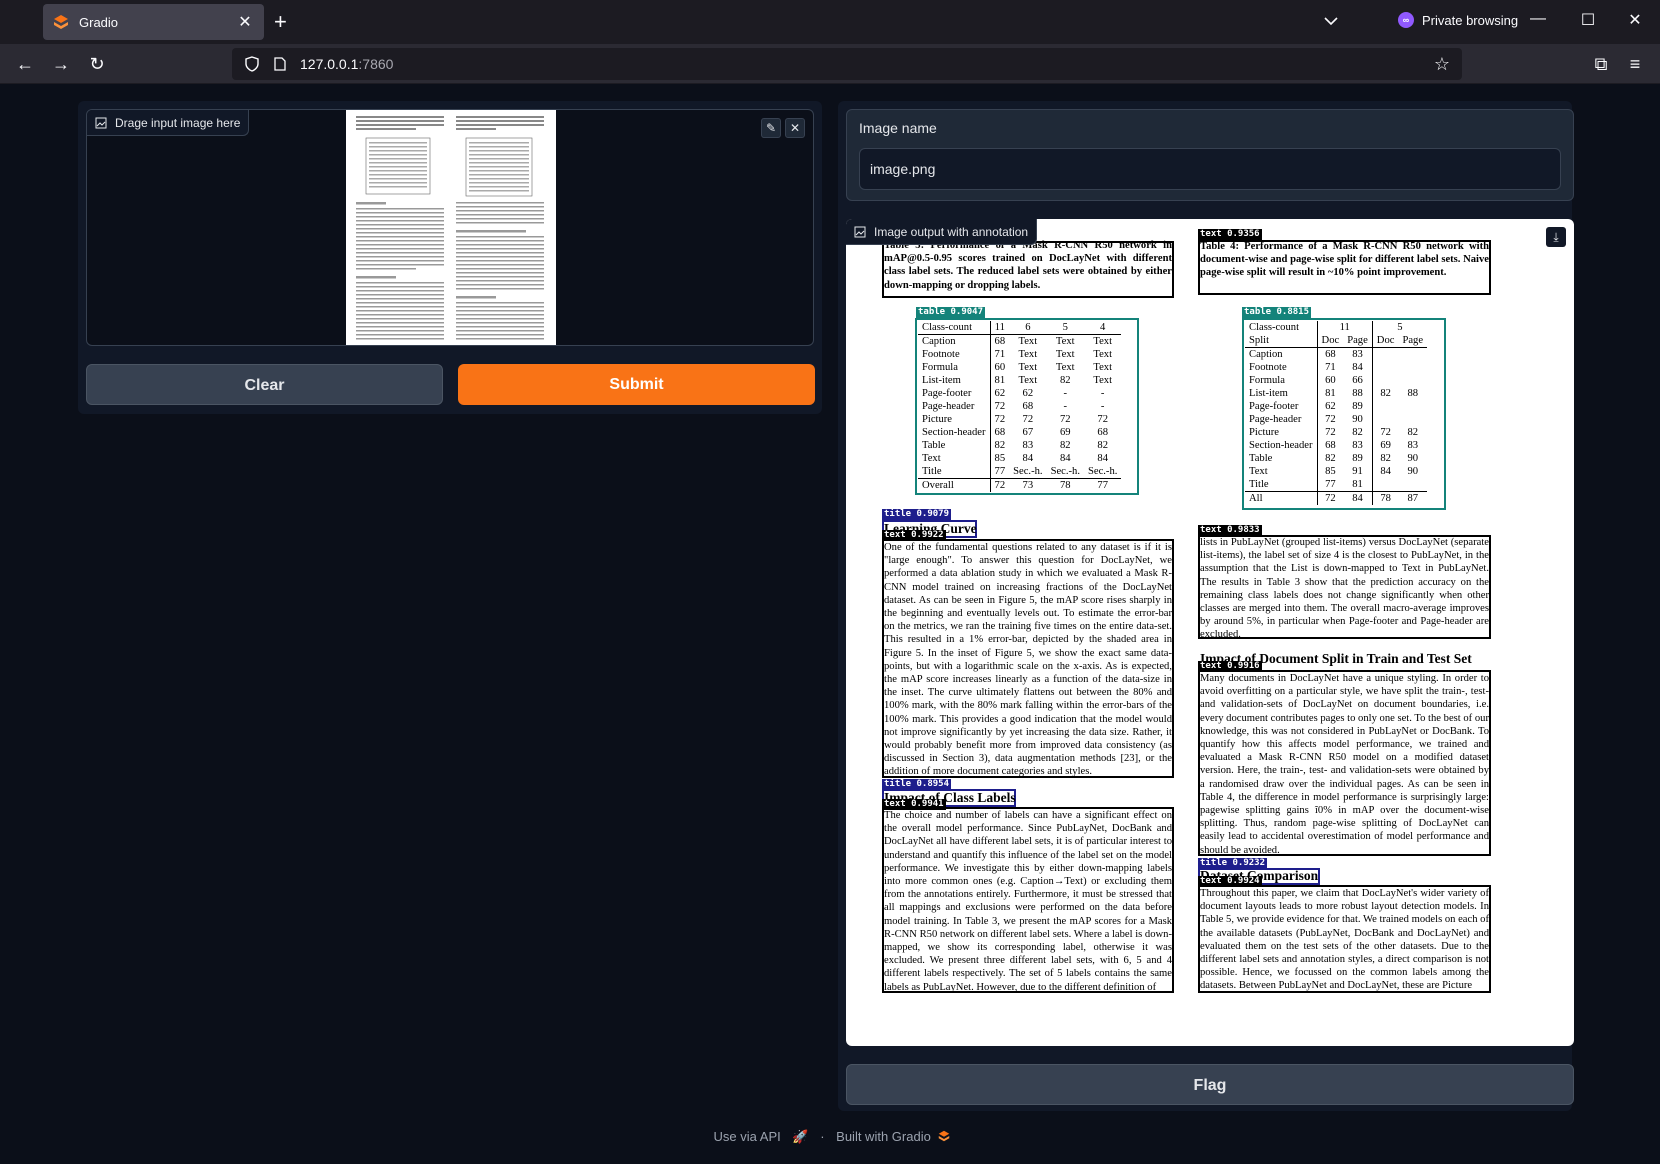 The image size is (1660, 1164). I want to click on private-mask-icon: ∞, so click(1406, 20).